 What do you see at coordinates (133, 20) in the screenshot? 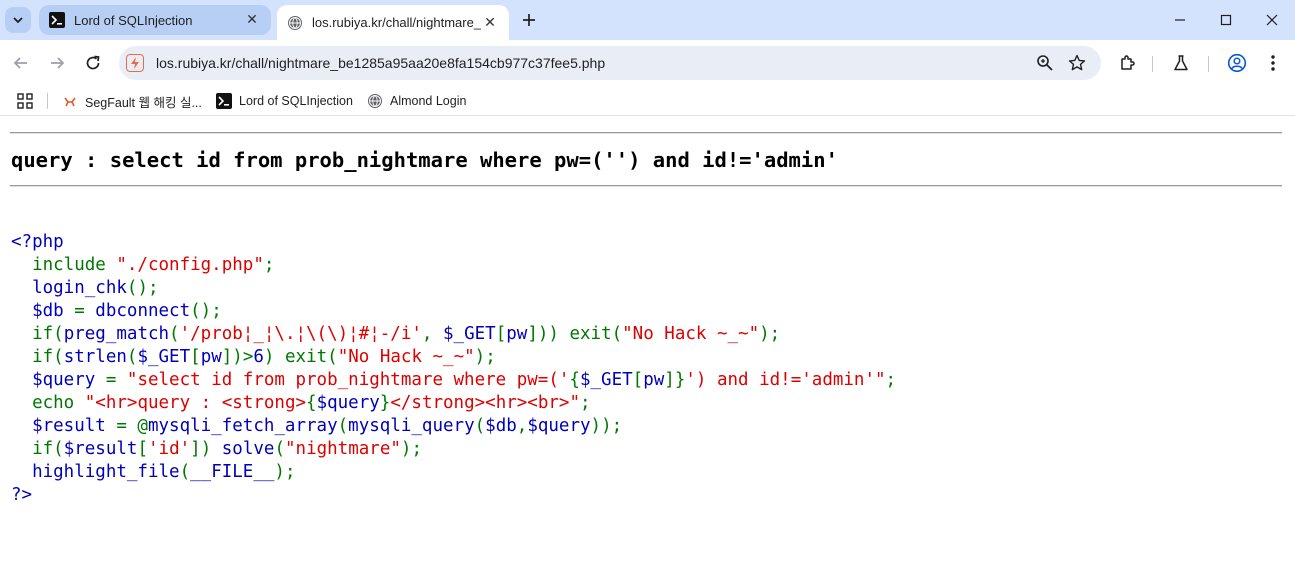
I see `tab-title: Lord of SQLInjection` at bounding box center [133, 20].